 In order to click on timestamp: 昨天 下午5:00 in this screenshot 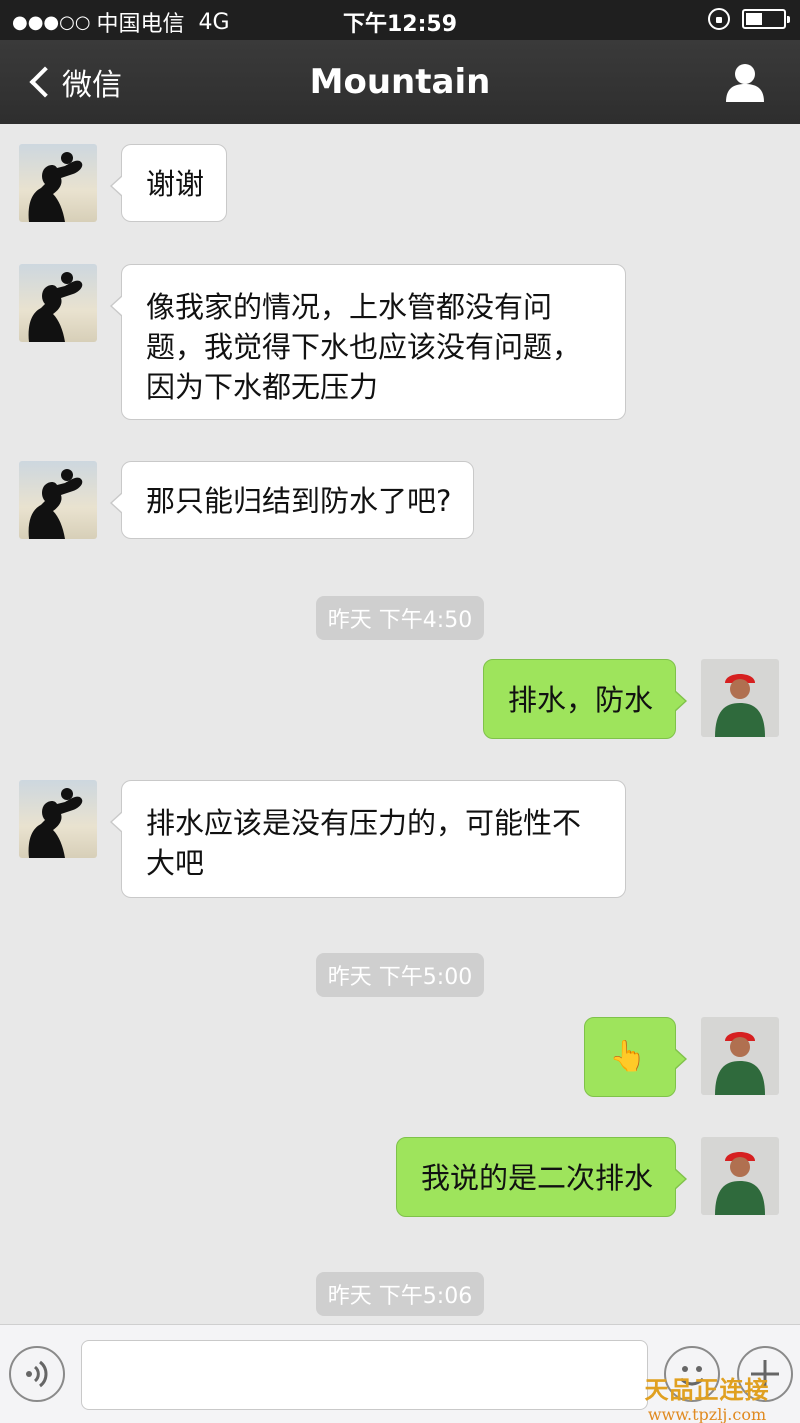, I will do `click(400, 975)`.